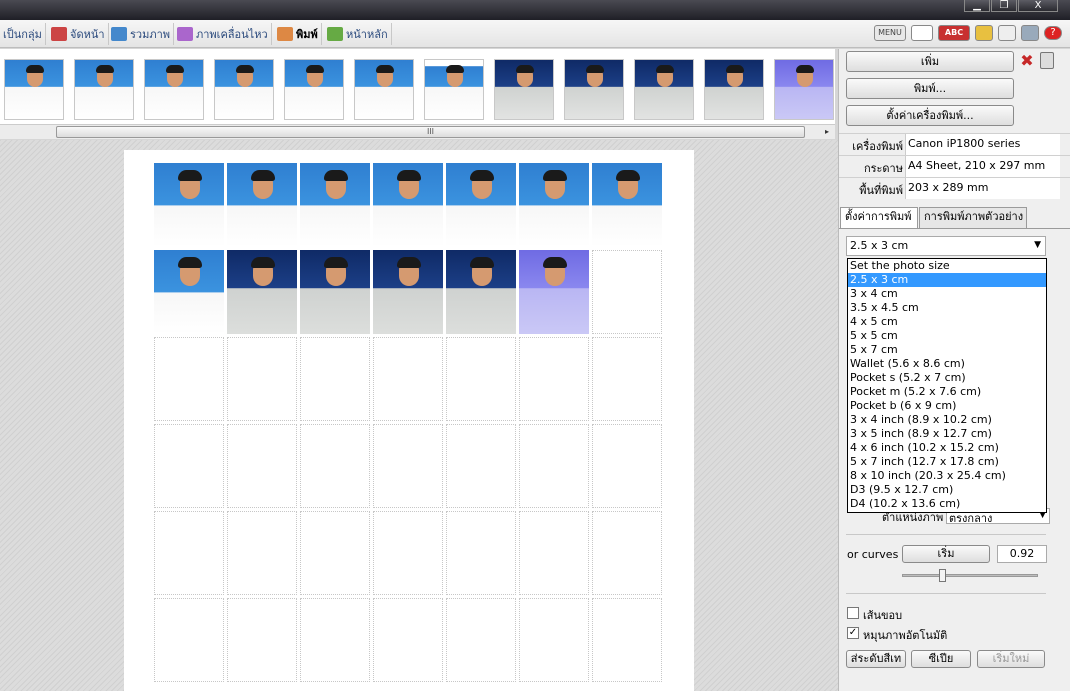 This screenshot has width=1070, height=691. I want to click on color-level-button: ส่ระดับสีเท, so click(876, 659).